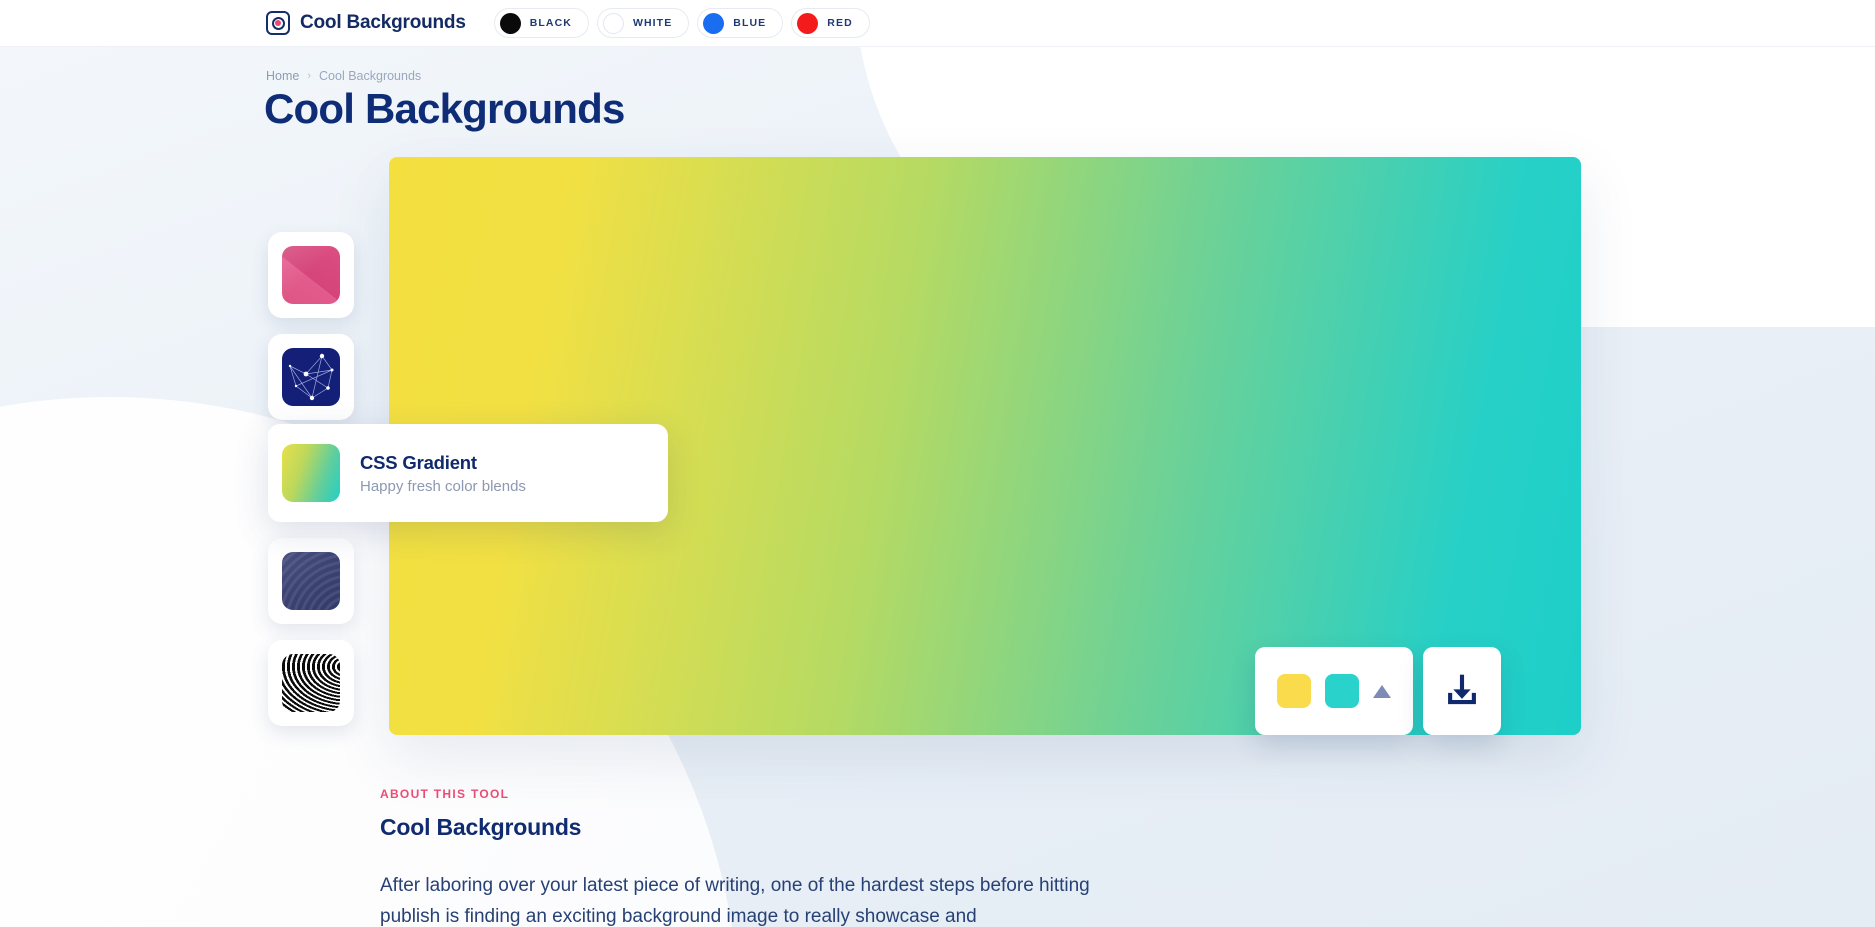 Image resolution: width=1875 pixels, height=927 pixels. I want to click on popover-title: CSS Gradient, so click(418, 462).